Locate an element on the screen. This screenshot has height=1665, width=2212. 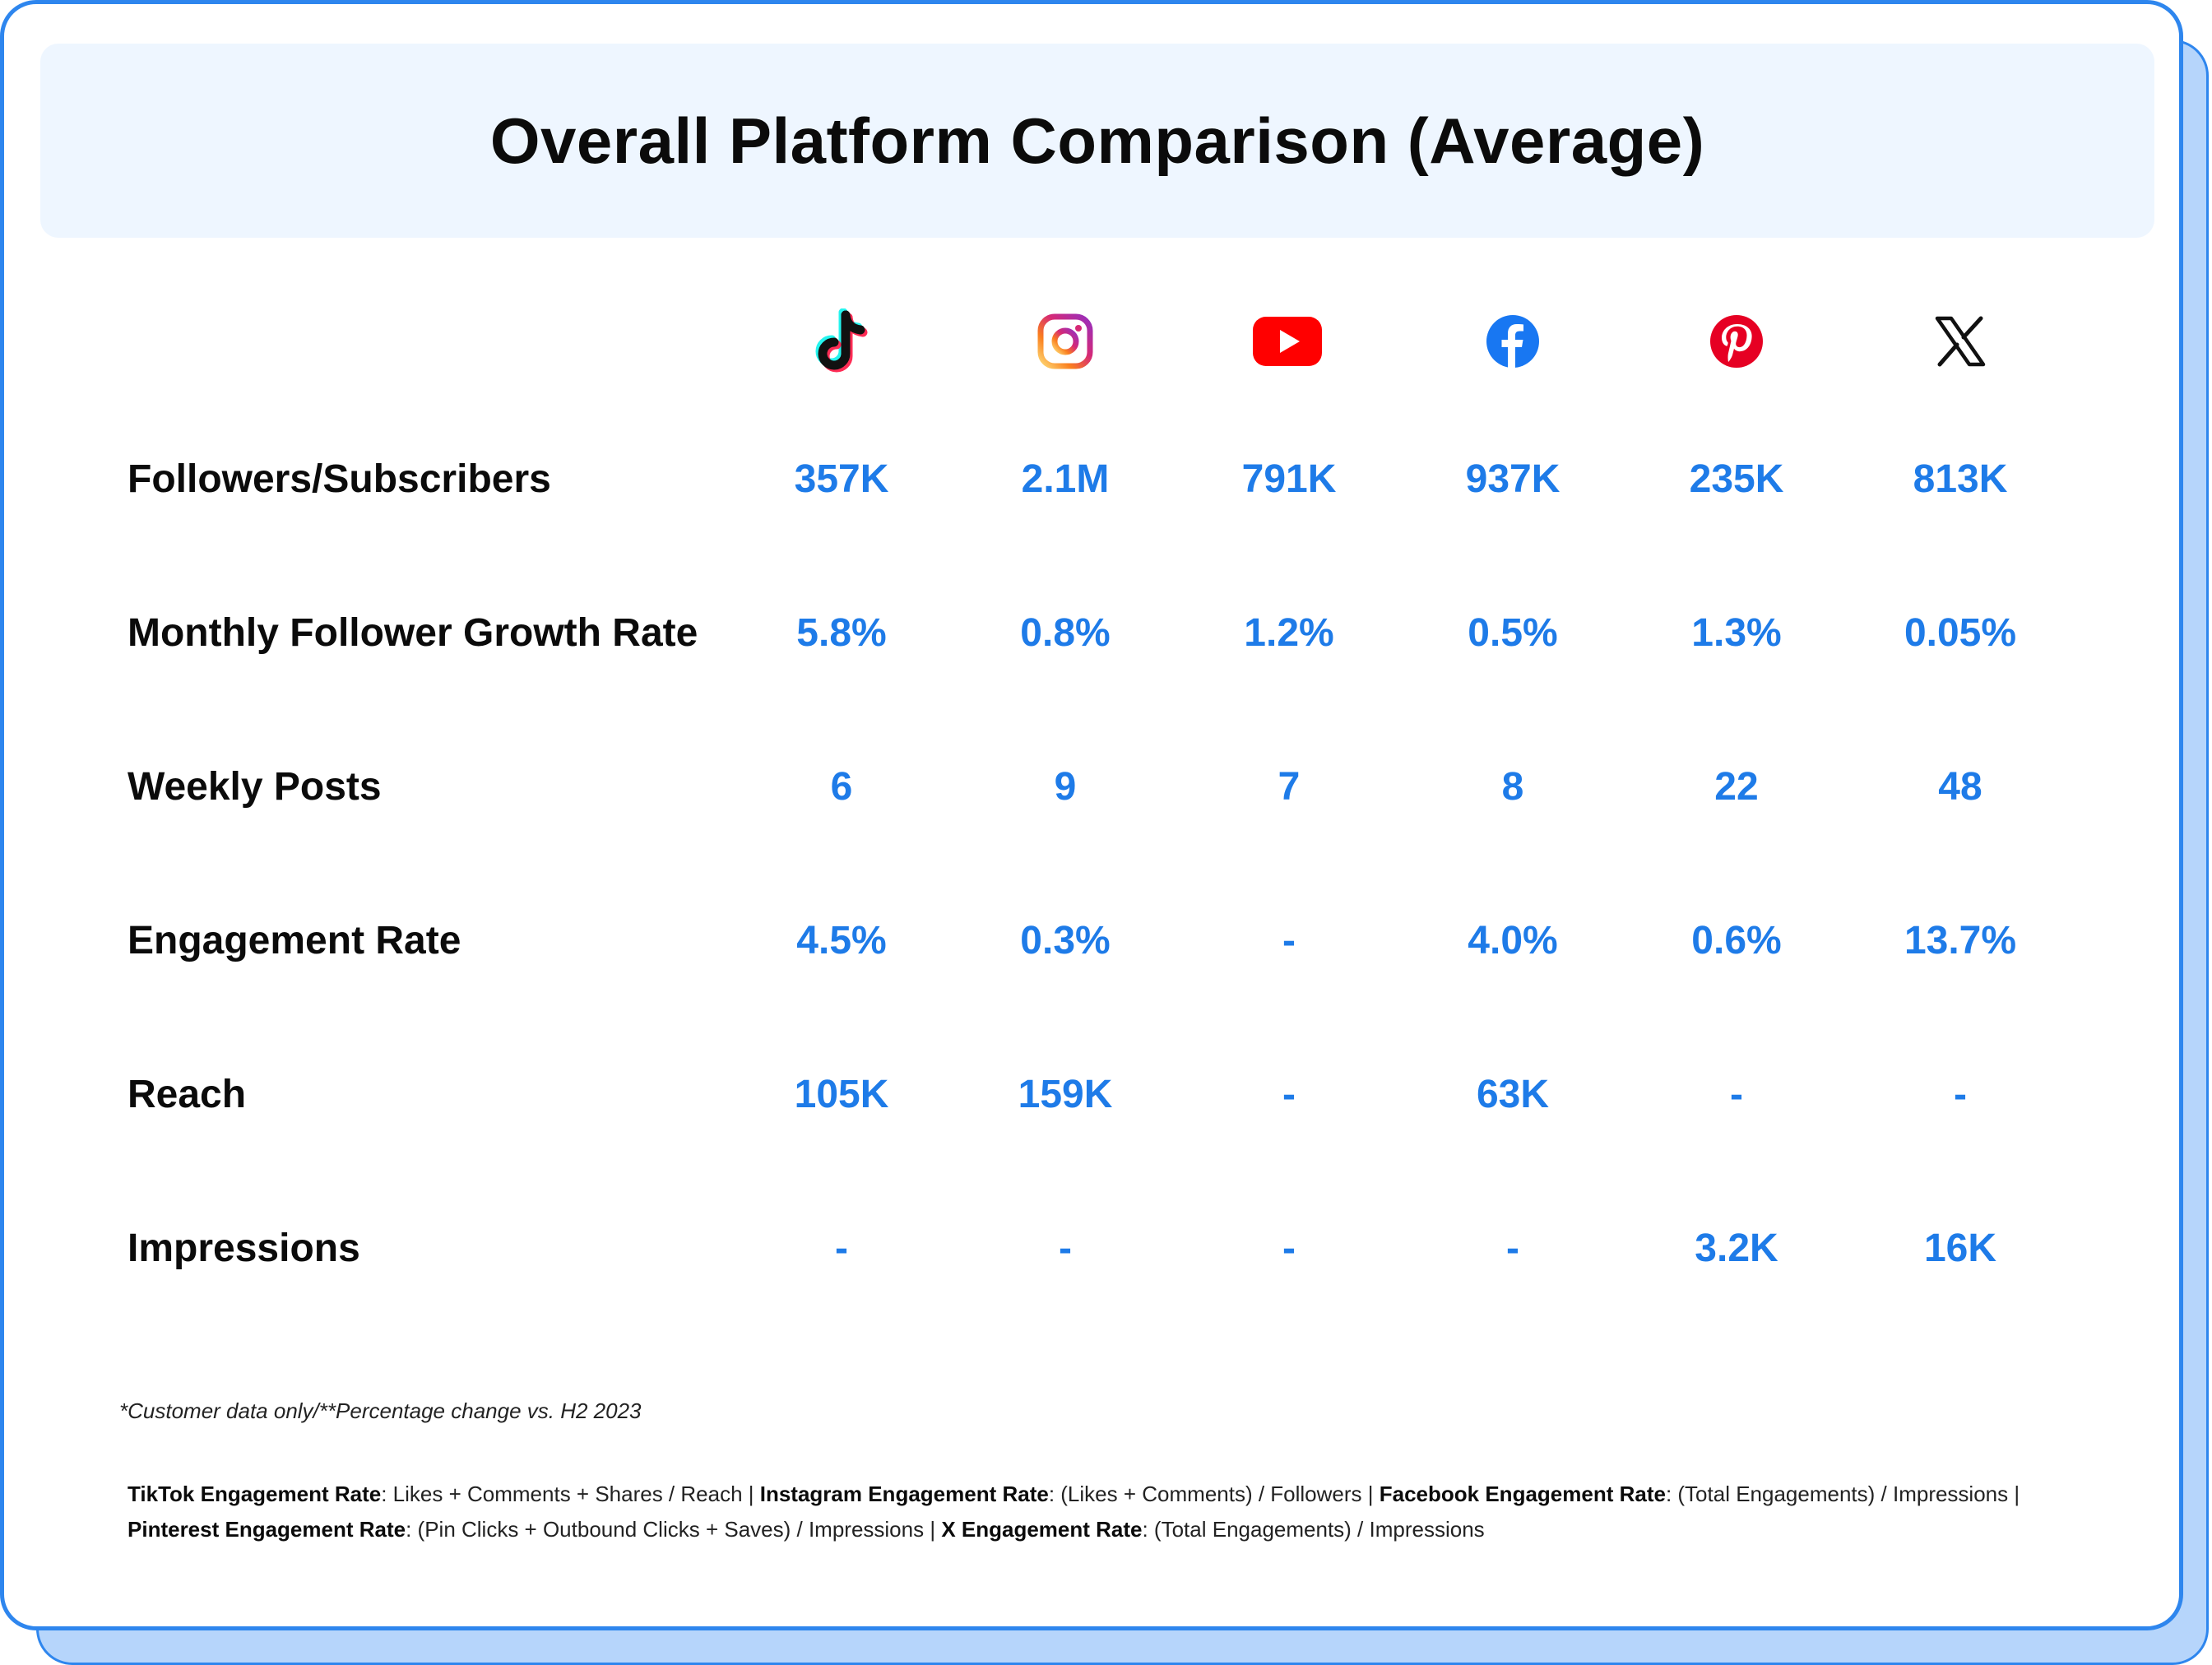
cell-x-reach: - is located at coordinates (1961, 1094).